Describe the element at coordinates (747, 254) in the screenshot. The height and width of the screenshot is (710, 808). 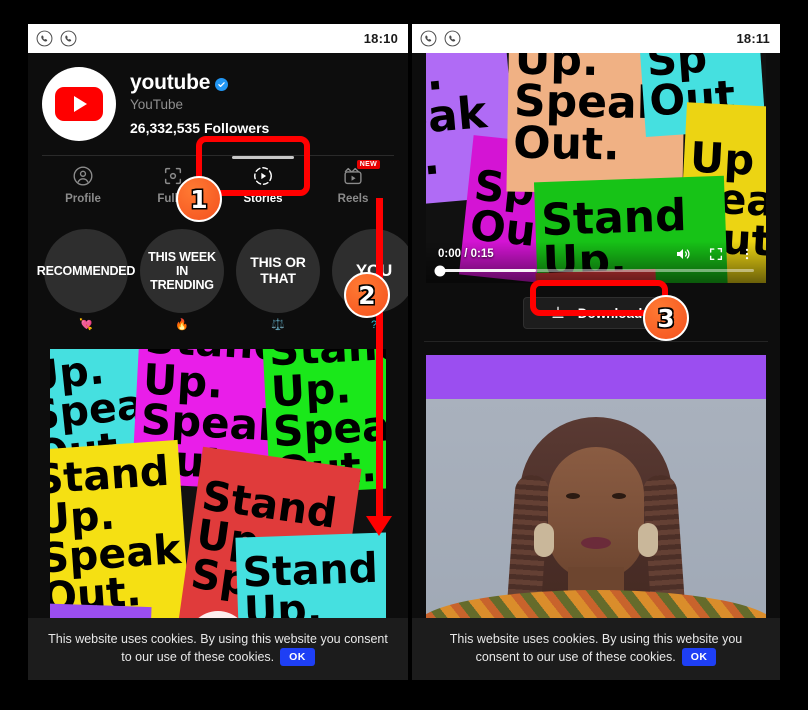
I see `kebab-menu-icon` at that location.